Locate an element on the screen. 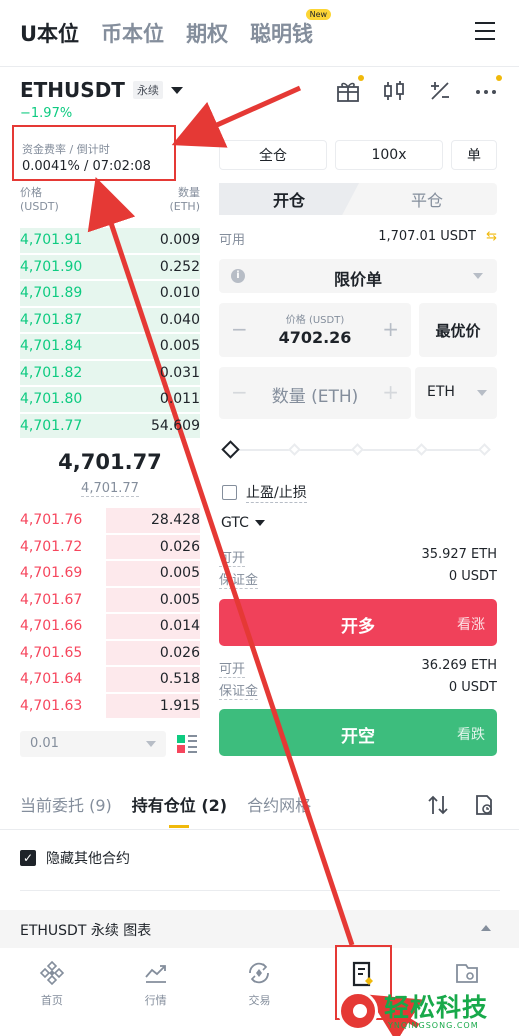 This screenshot has height=1036, width=519. caret-down-icon is located at coordinates (259, 523).